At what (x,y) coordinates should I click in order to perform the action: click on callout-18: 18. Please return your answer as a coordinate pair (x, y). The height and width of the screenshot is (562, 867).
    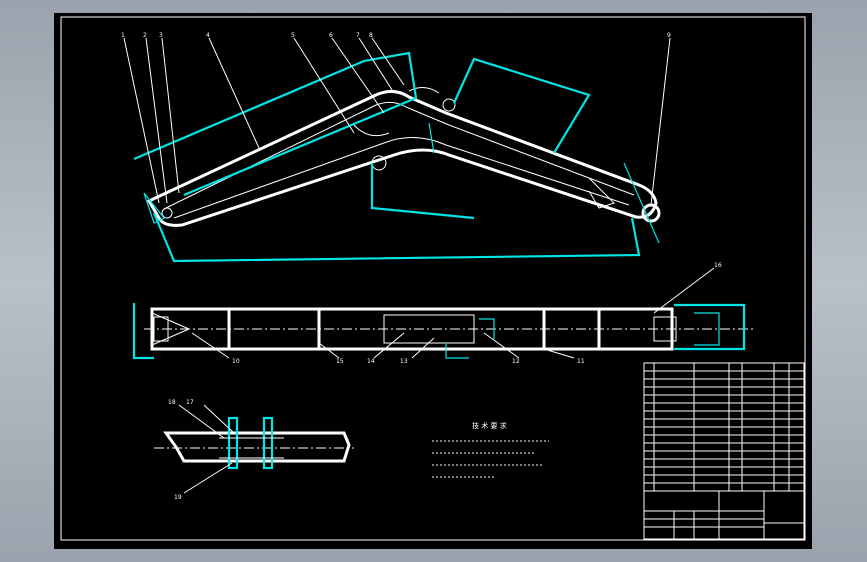
    Looking at the image, I should click on (172, 402).